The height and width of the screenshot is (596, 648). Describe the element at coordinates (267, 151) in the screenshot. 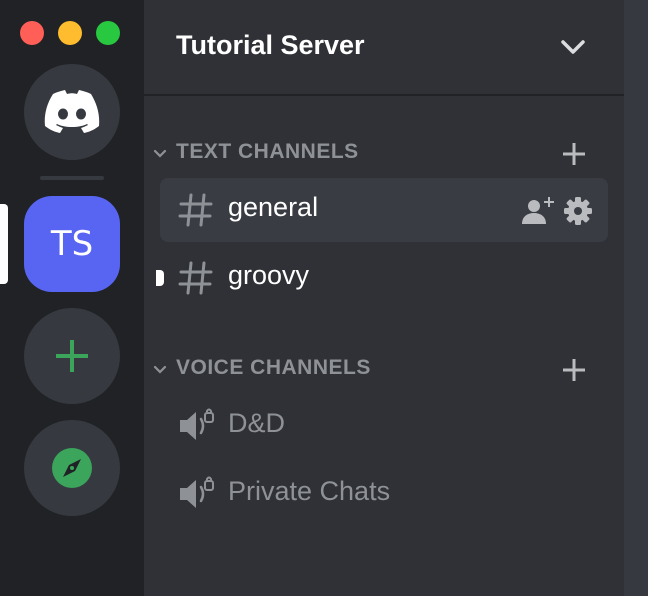

I see `category-label: TEXT CHANNELS` at that location.